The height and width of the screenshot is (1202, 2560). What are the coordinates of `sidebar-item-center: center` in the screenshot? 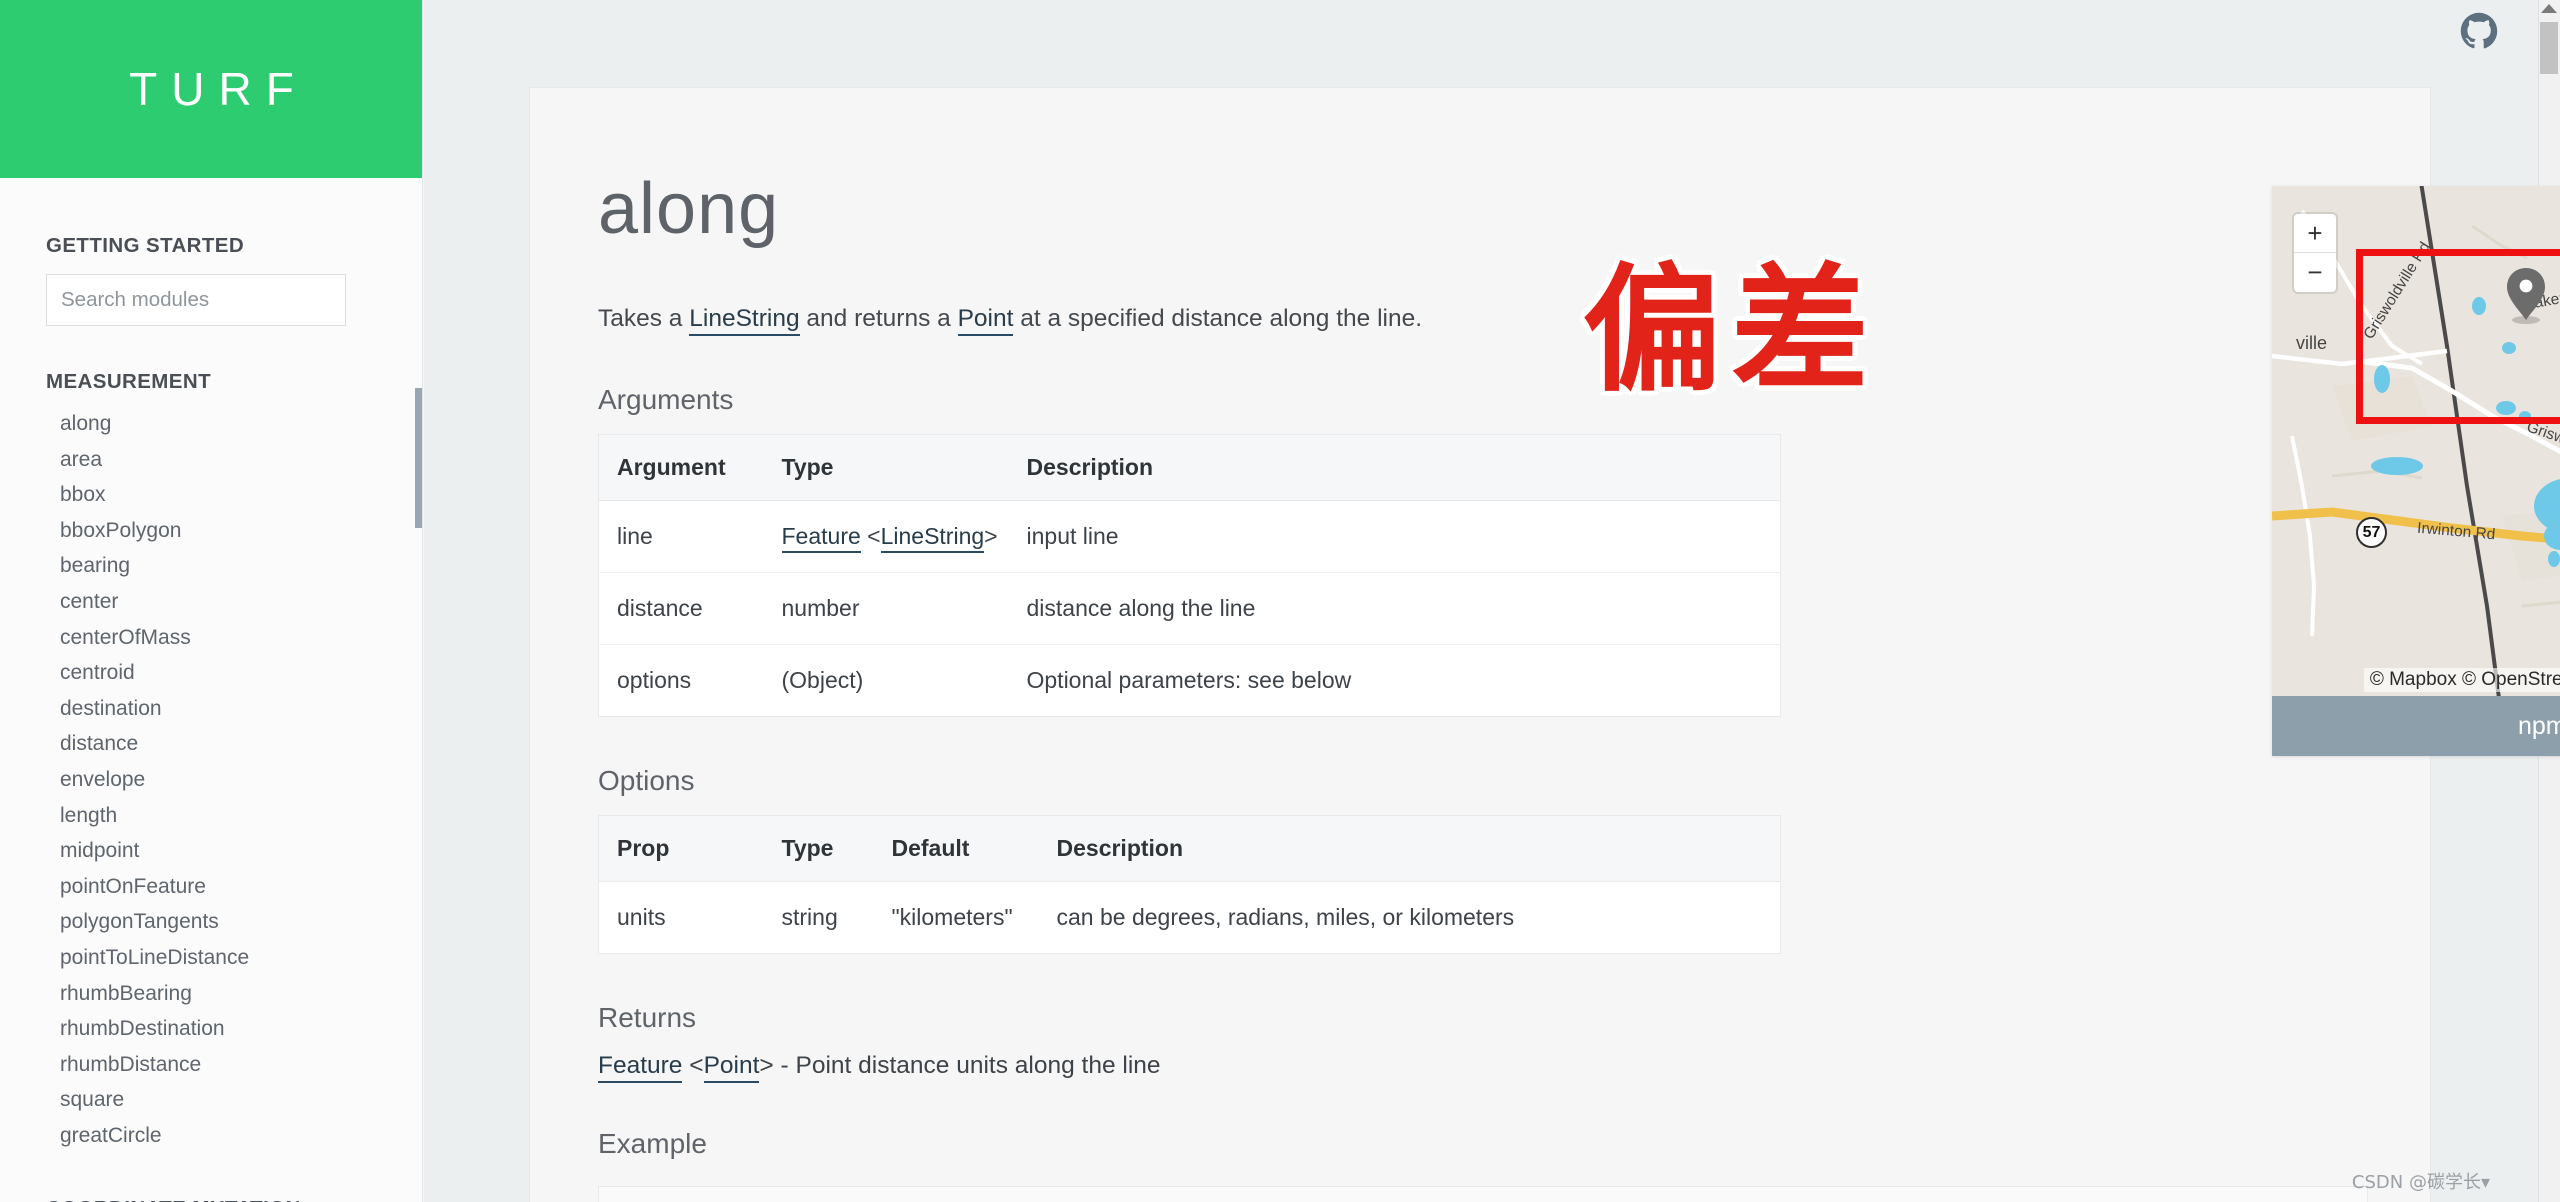 It's located at (211, 602).